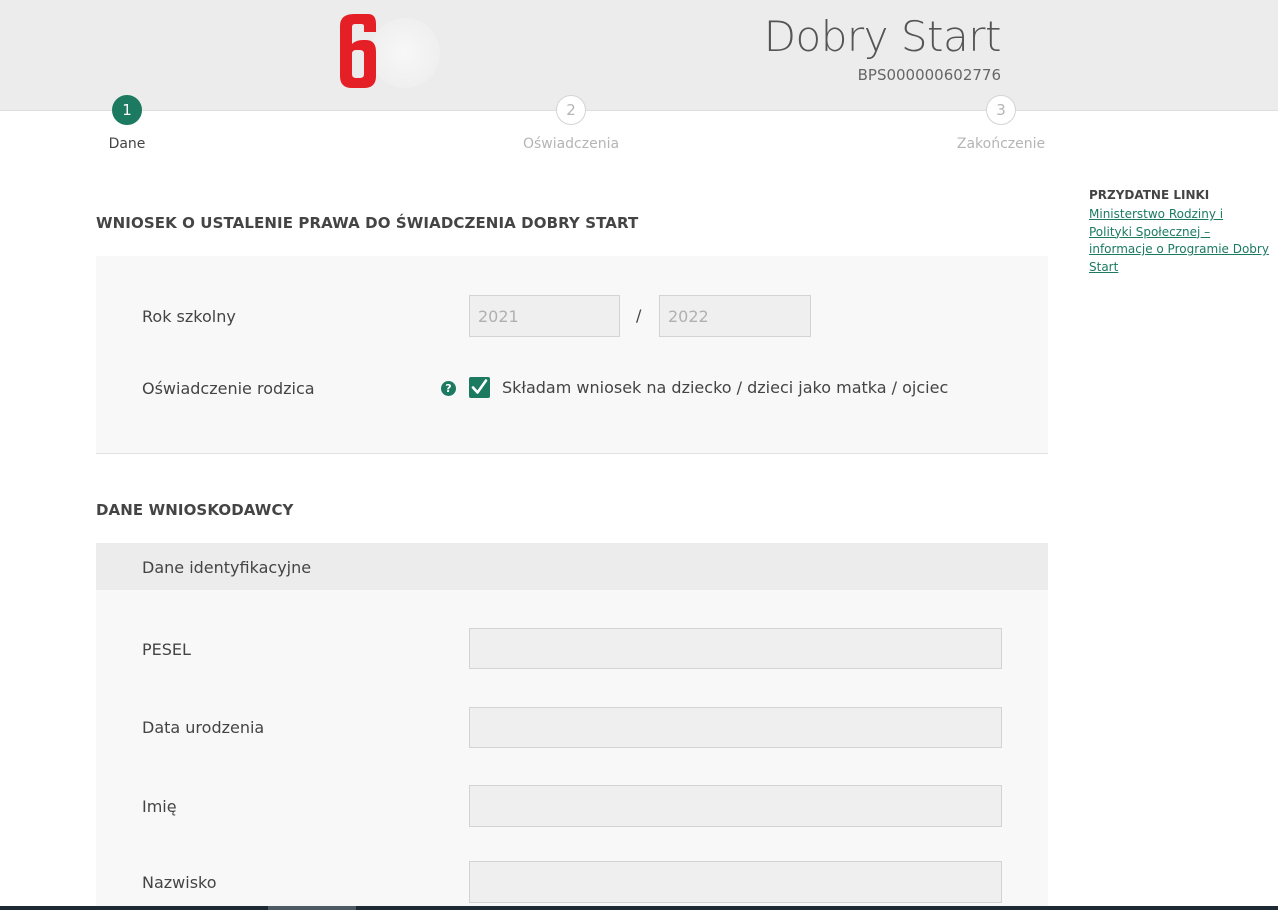 This screenshot has width=1278, height=910. I want to click on pesel-label: PESEL, so click(166, 649).